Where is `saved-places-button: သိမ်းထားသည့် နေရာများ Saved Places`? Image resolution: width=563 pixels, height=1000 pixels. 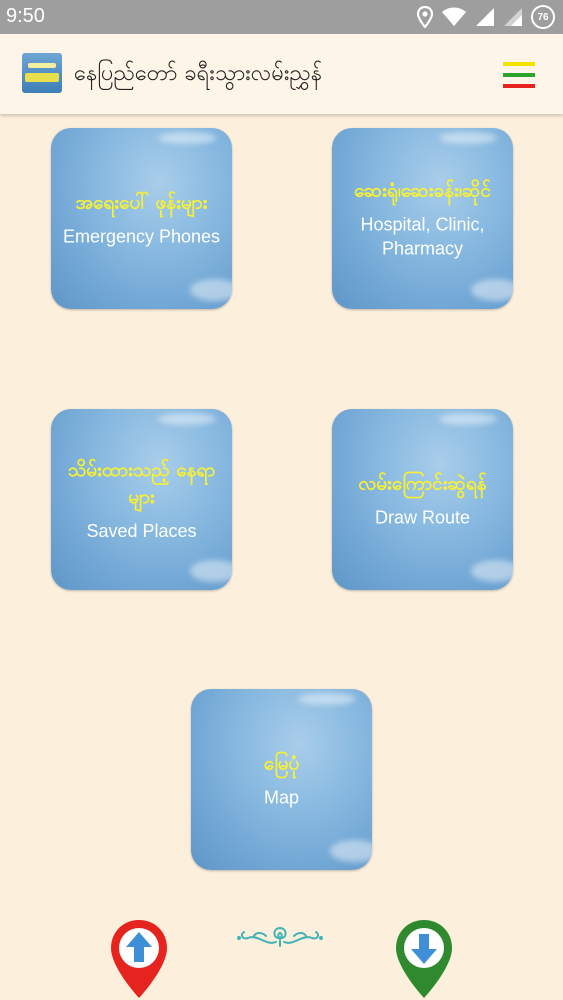 saved-places-button: သိမ်းထားသည့် နေရာများ Saved Places is located at coordinates (141, 499).